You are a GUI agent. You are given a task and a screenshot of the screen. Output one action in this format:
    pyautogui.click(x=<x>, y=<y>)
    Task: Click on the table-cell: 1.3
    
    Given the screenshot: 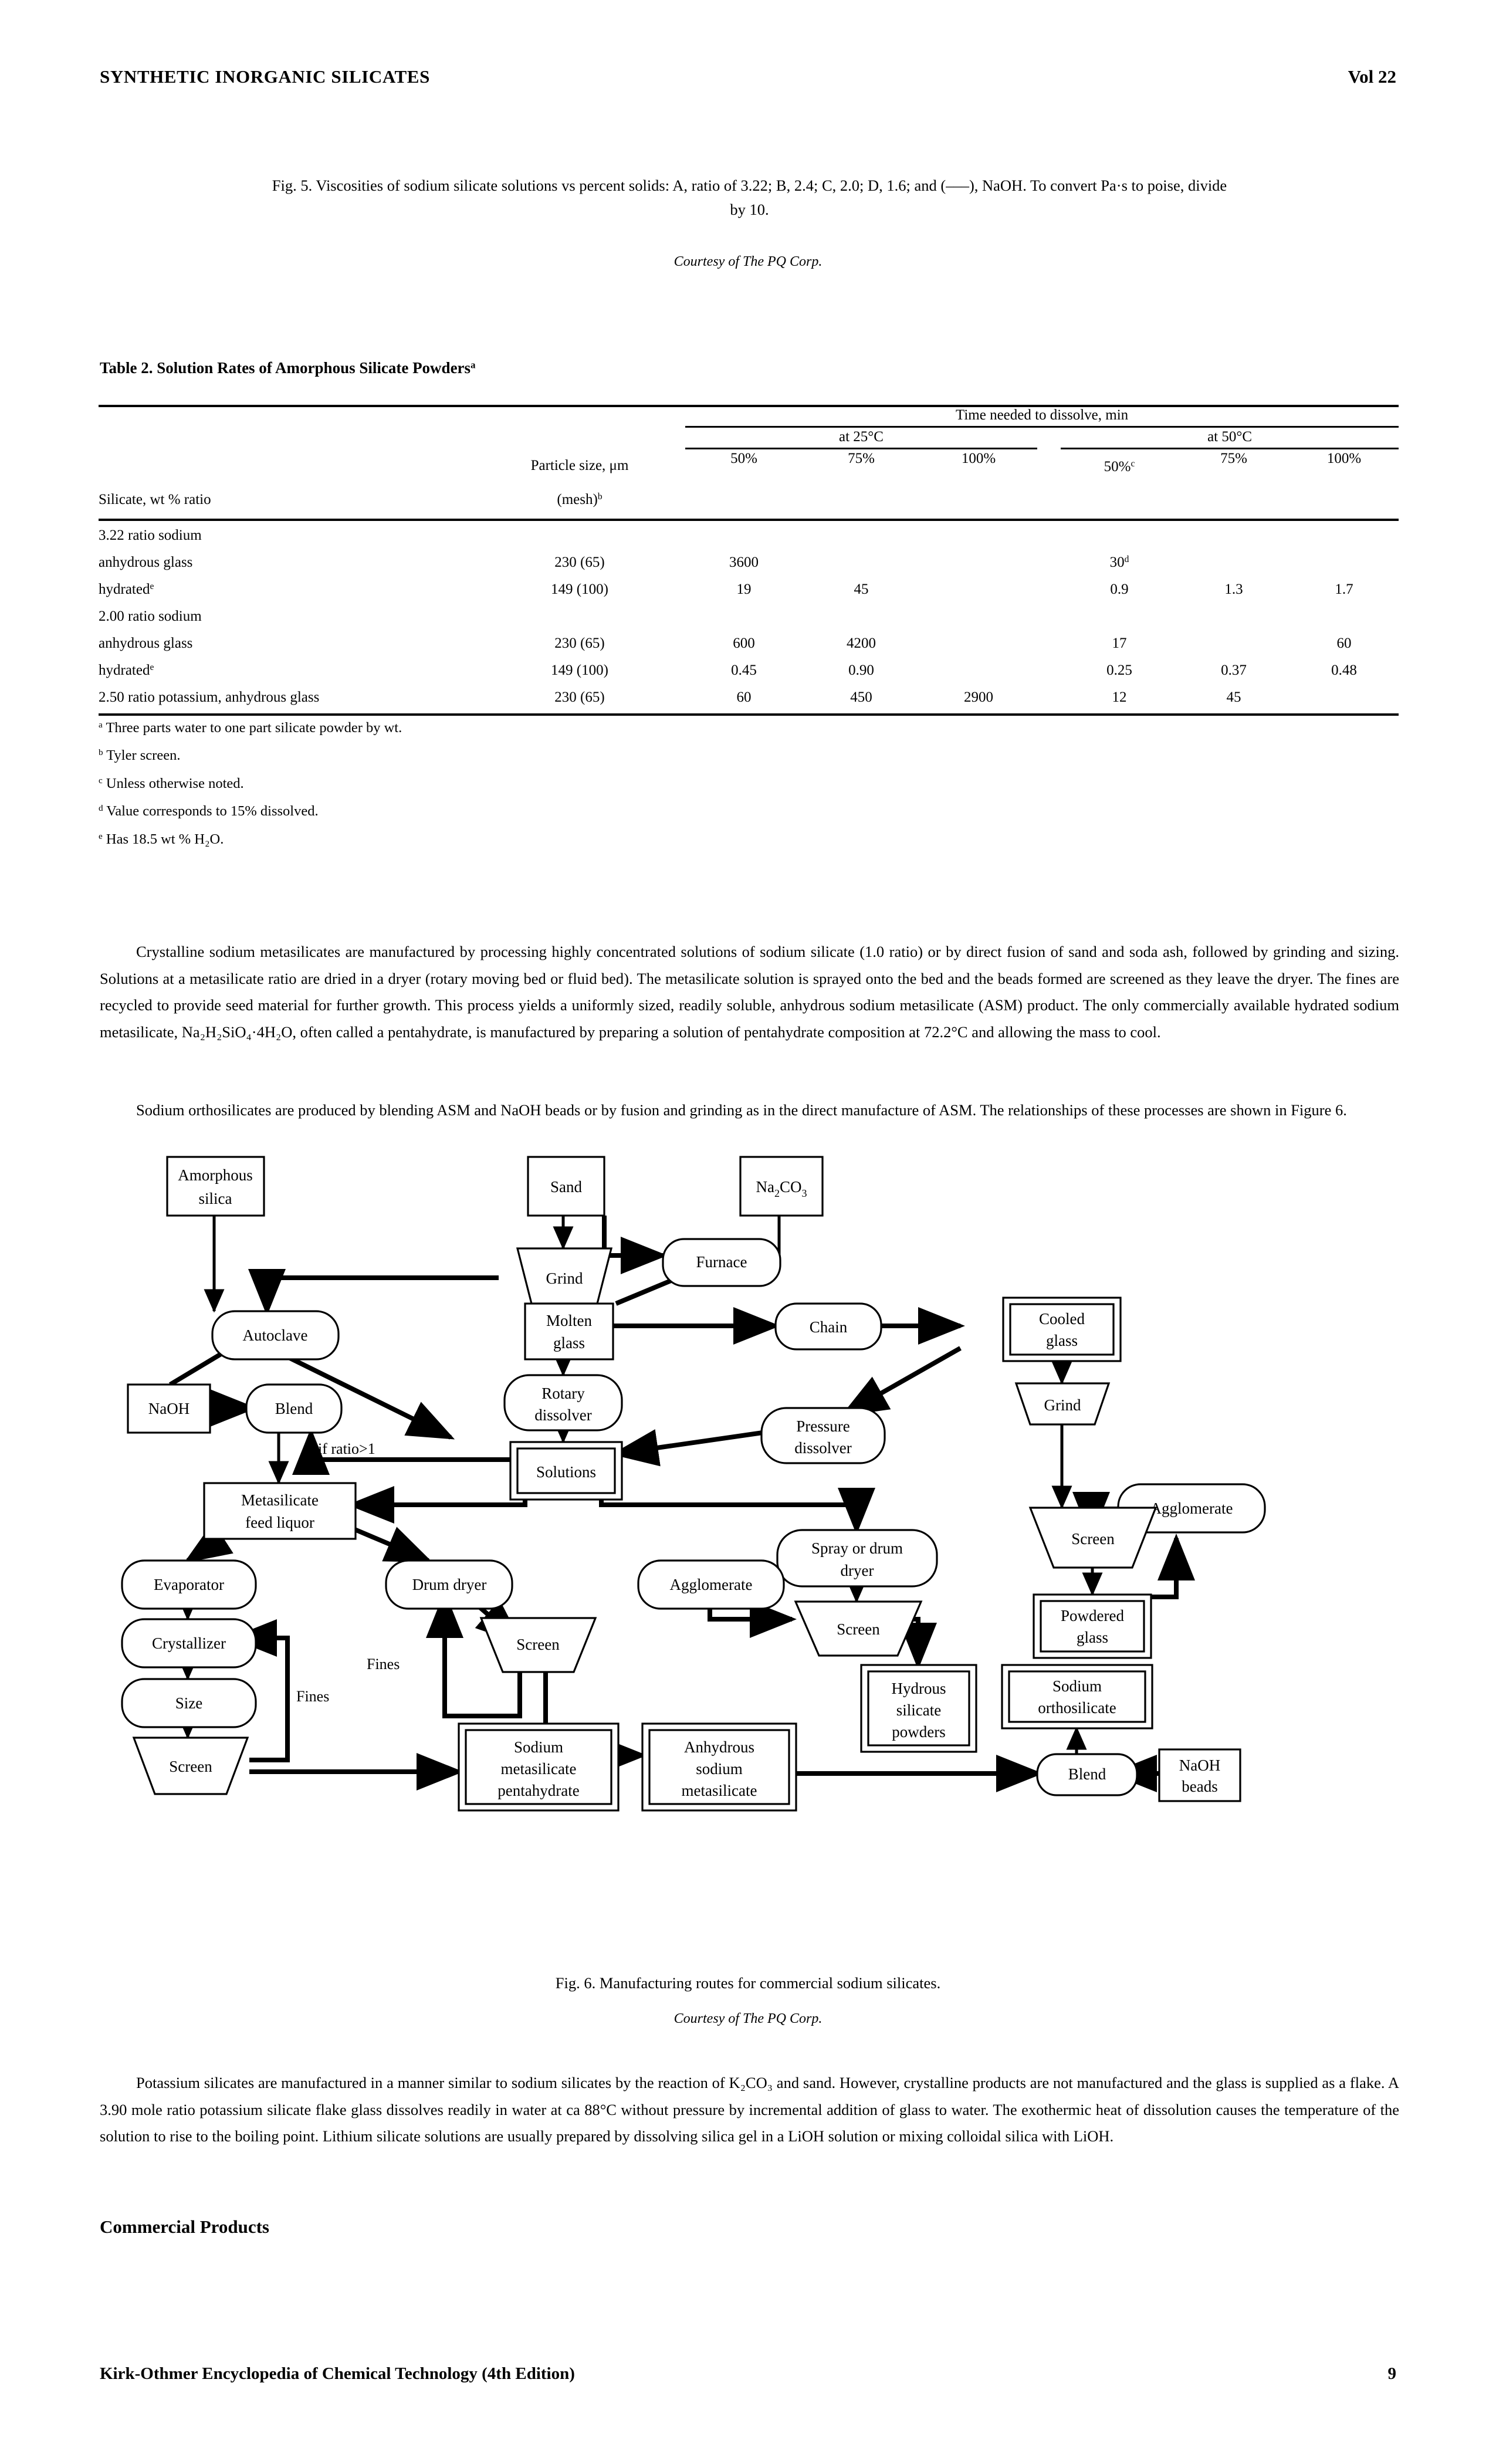 What is the action you would take?
    pyautogui.click(x=1233, y=589)
    